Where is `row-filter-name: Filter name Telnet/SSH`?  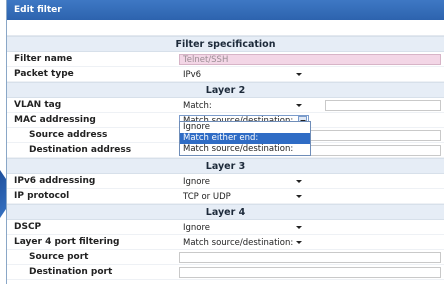 row-filter-name: Filter name Telnet/SSH is located at coordinates (225, 59).